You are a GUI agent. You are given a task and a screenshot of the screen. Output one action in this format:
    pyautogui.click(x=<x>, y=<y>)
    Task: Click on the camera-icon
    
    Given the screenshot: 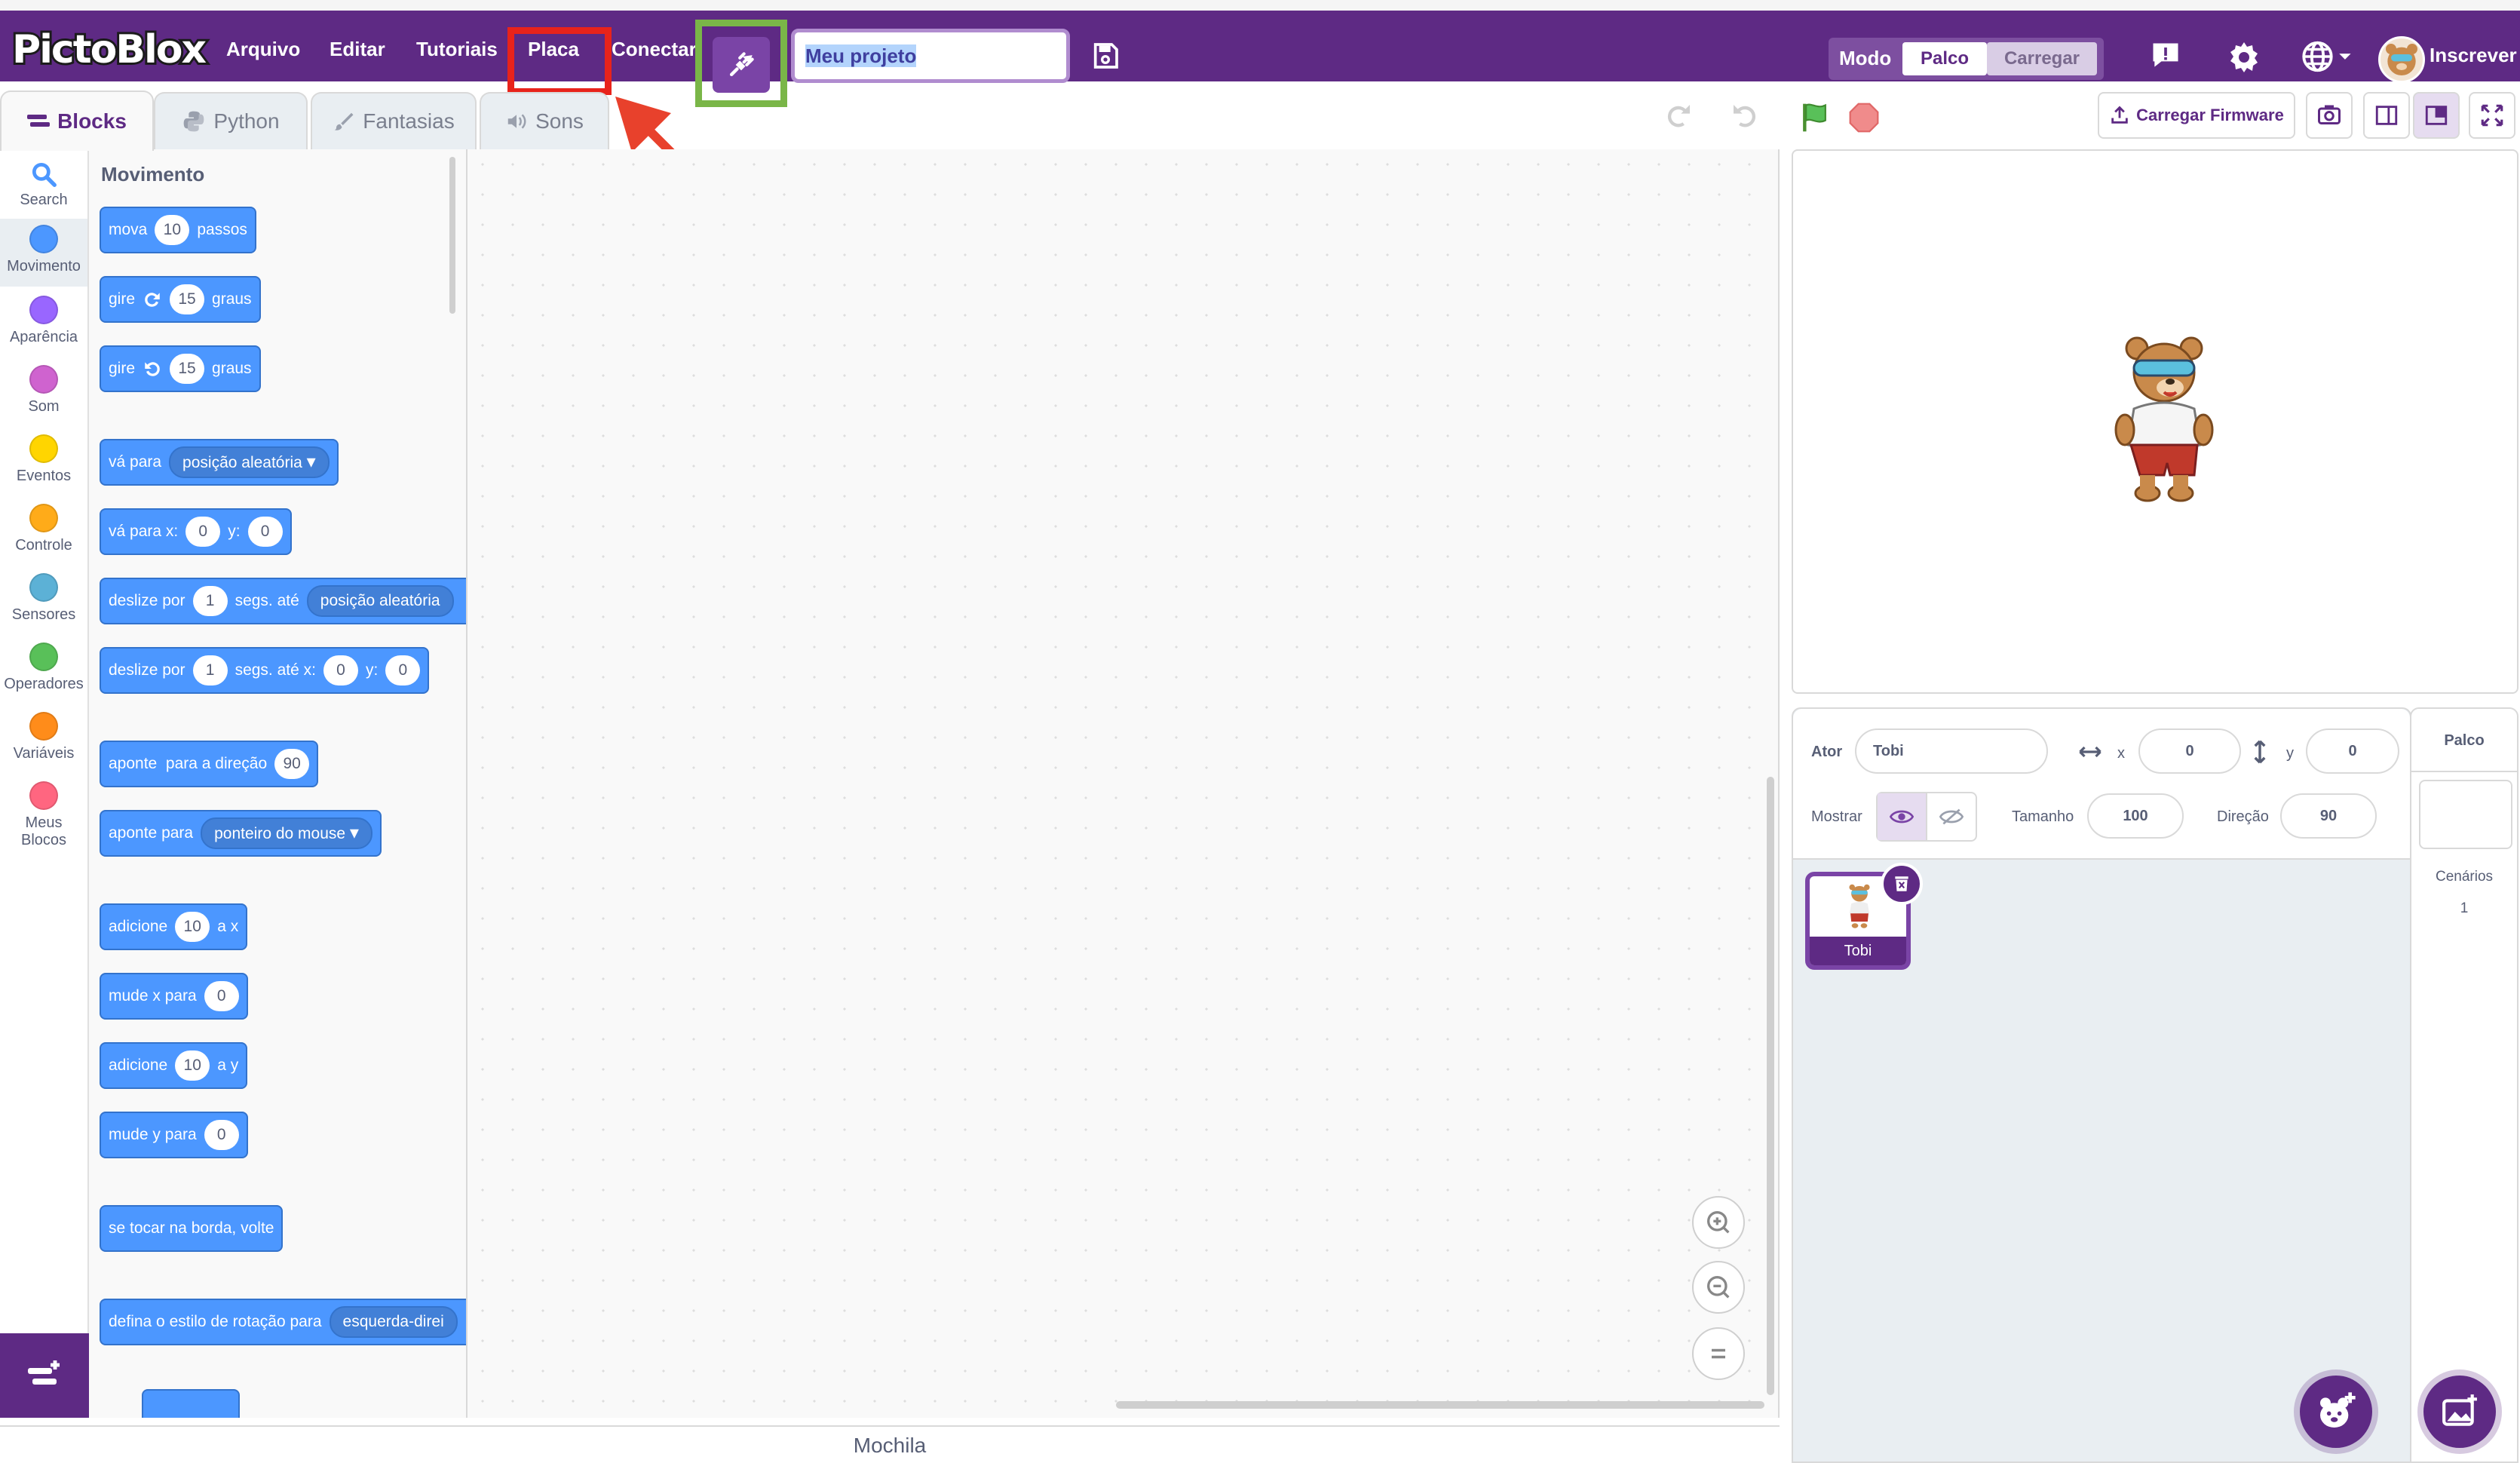 What is the action you would take?
    pyautogui.click(x=2329, y=115)
    